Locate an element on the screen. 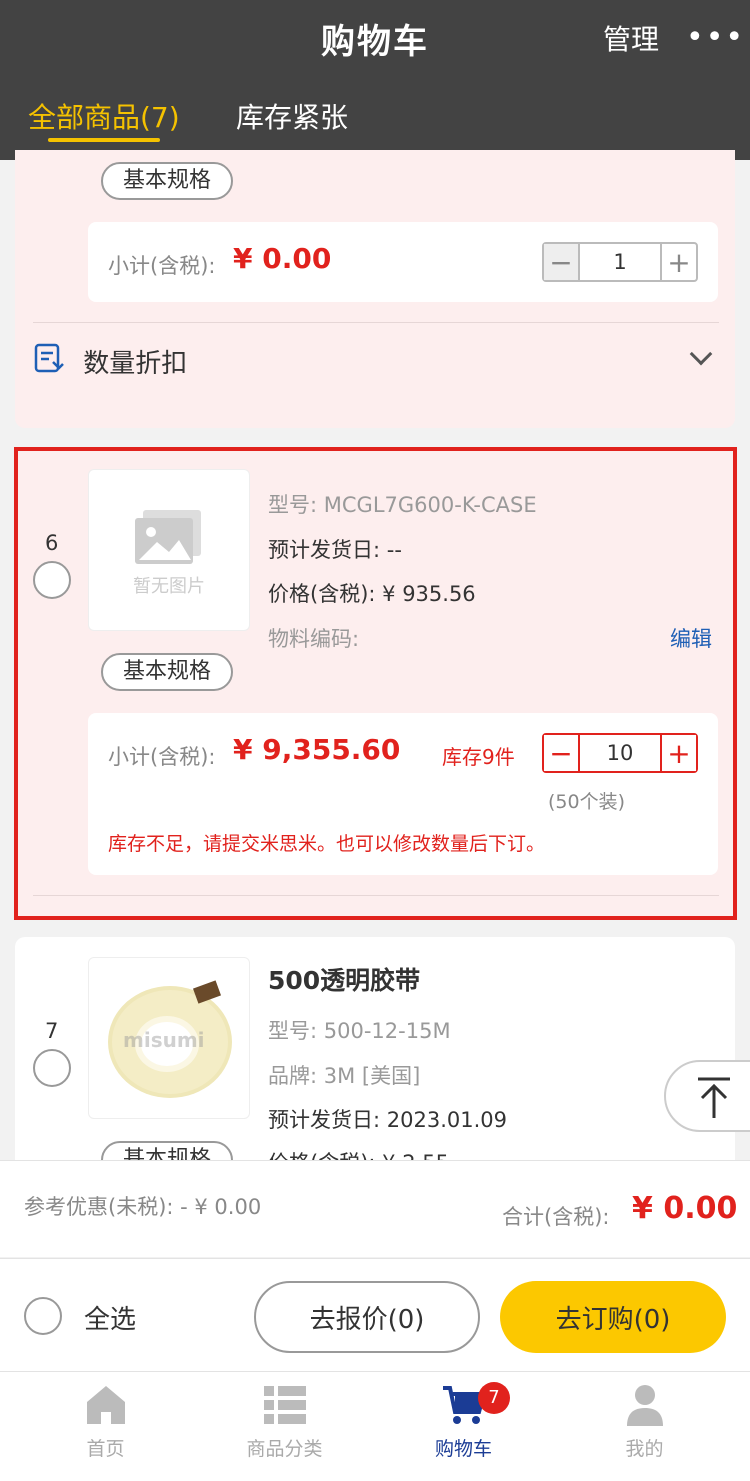 This screenshot has width=750, height=1481. total-label: 合计(含税): is located at coordinates (556, 1217).